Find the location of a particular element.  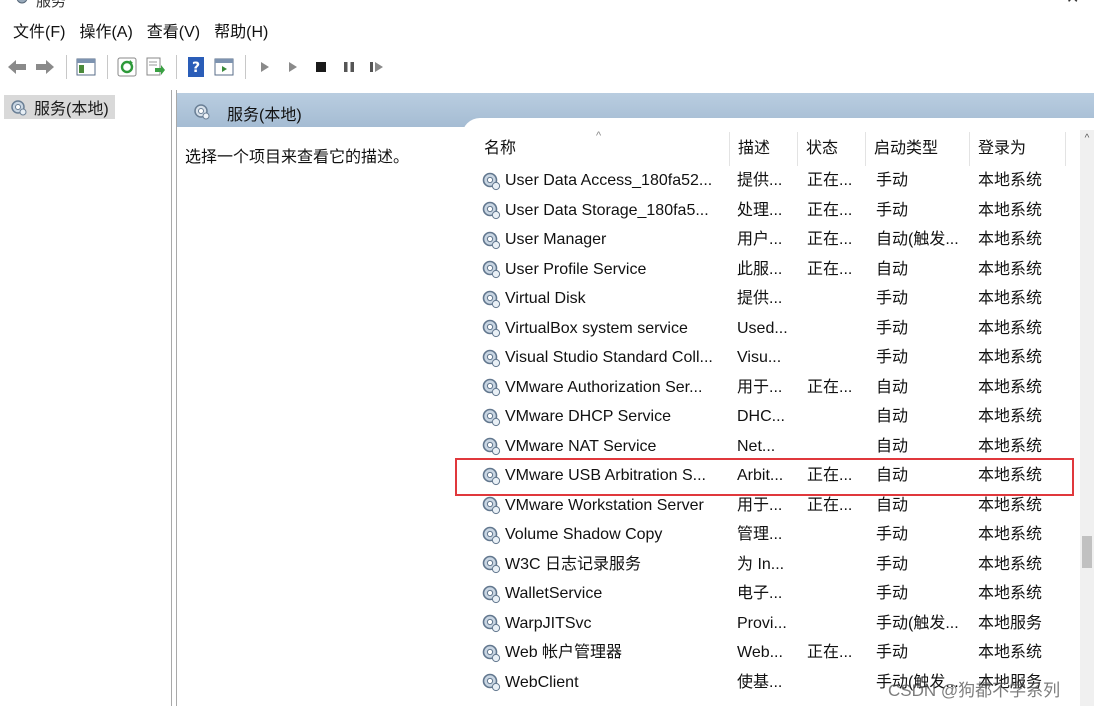

service-row: User Manager 用户... 正在... 自动(触发... 本地系统 is located at coordinates (778, 240).